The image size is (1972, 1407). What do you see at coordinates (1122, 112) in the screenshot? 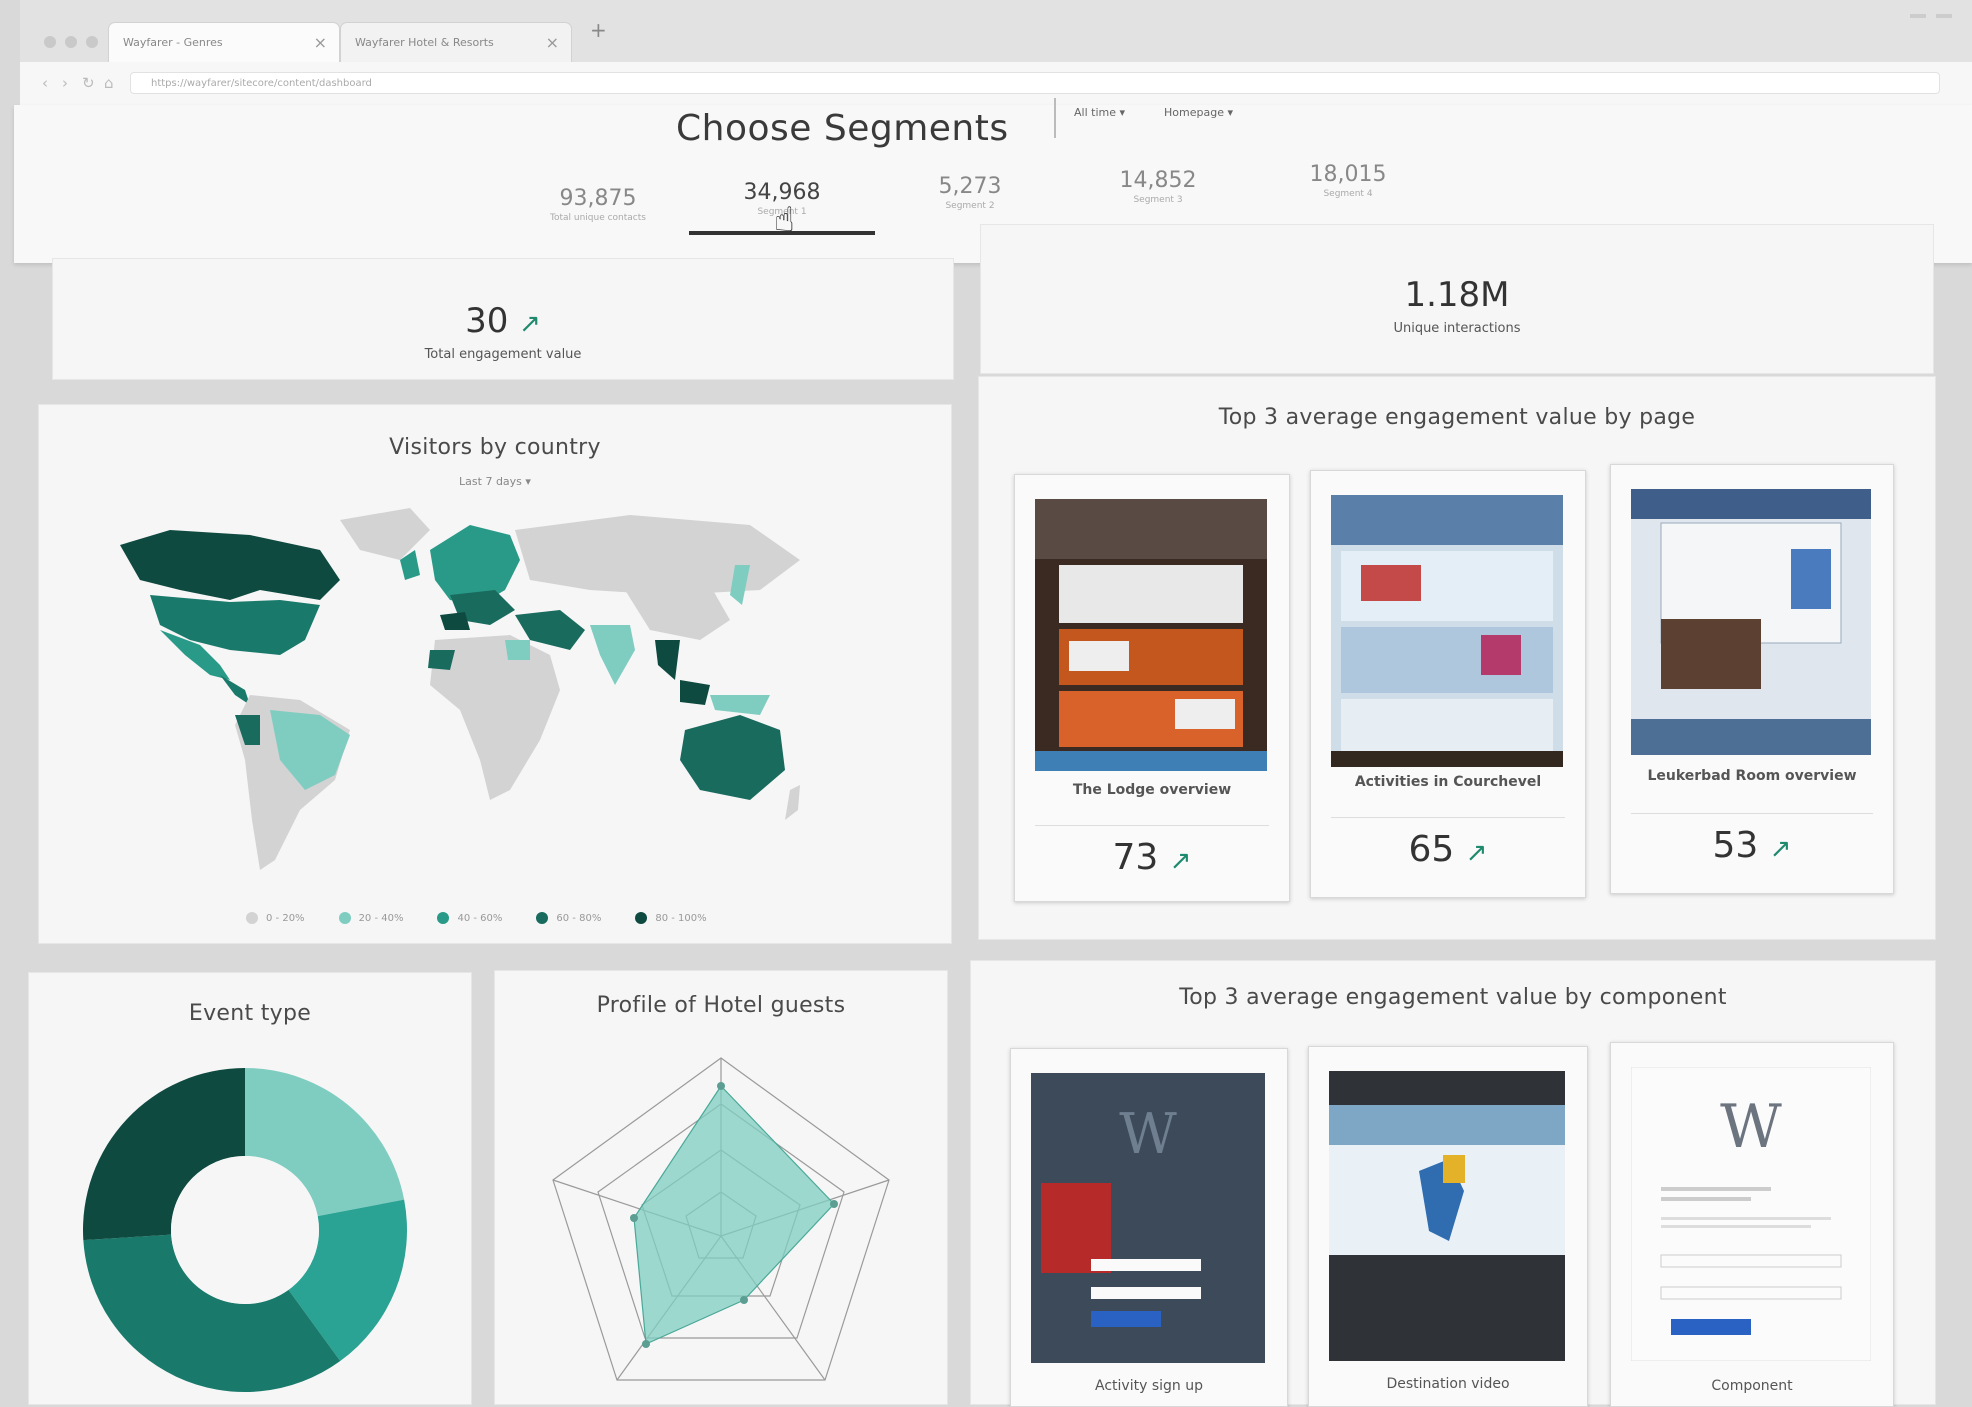
I see `chevron-down-icon: ▾` at bounding box center [1122, 112].